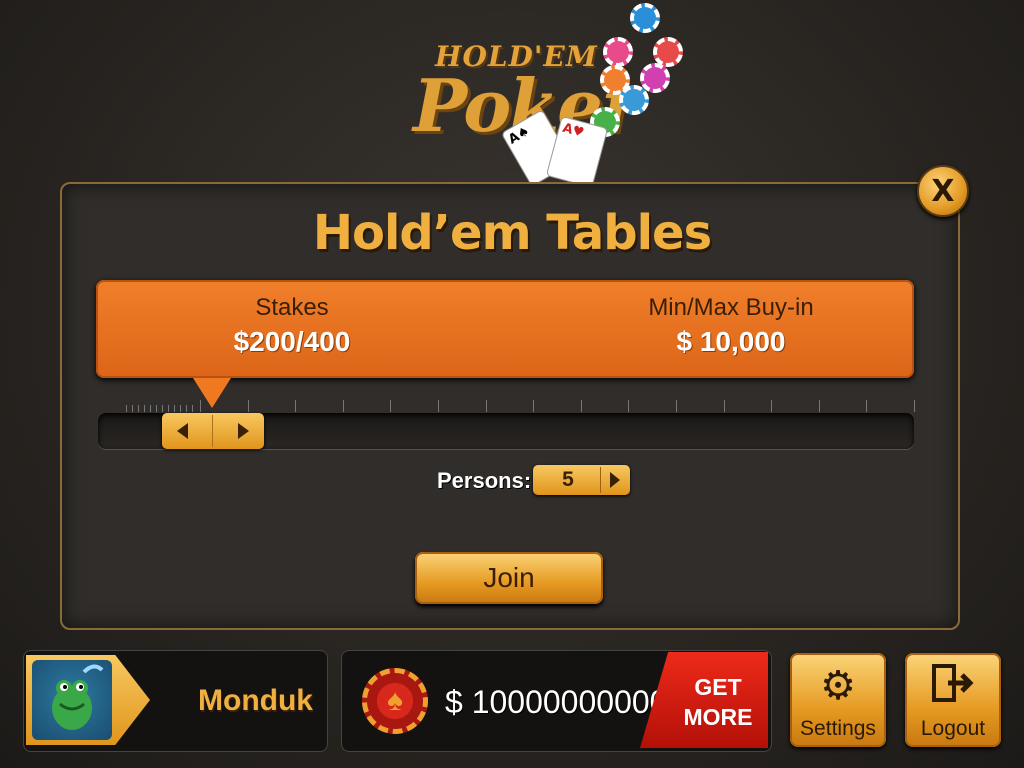 The height and width of the screenshot is (768, 1024). I want to click on logout-icon, so click(953, 688).